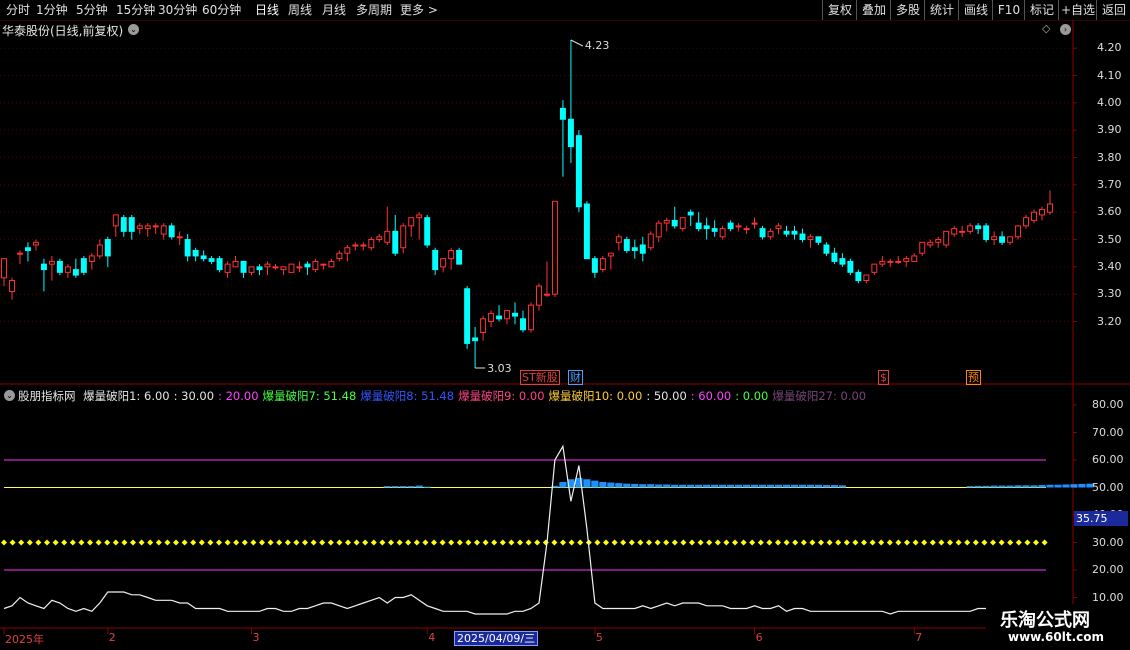 The image size is (1130, 650). Describe the element at coordinates (1109, 184) in the screenshot. I see `price-tick-label-5: 3.70` at that location.